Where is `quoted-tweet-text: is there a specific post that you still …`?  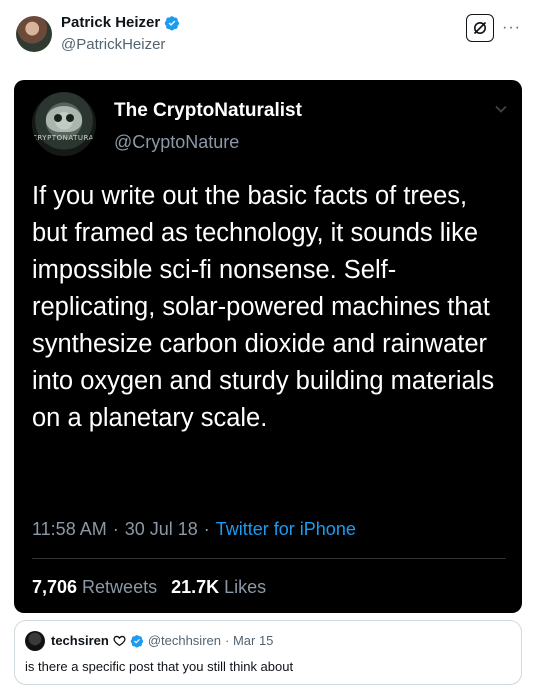 quoted-tweet-text: is there a specific post that you still … is located at coordinates (159, 666).